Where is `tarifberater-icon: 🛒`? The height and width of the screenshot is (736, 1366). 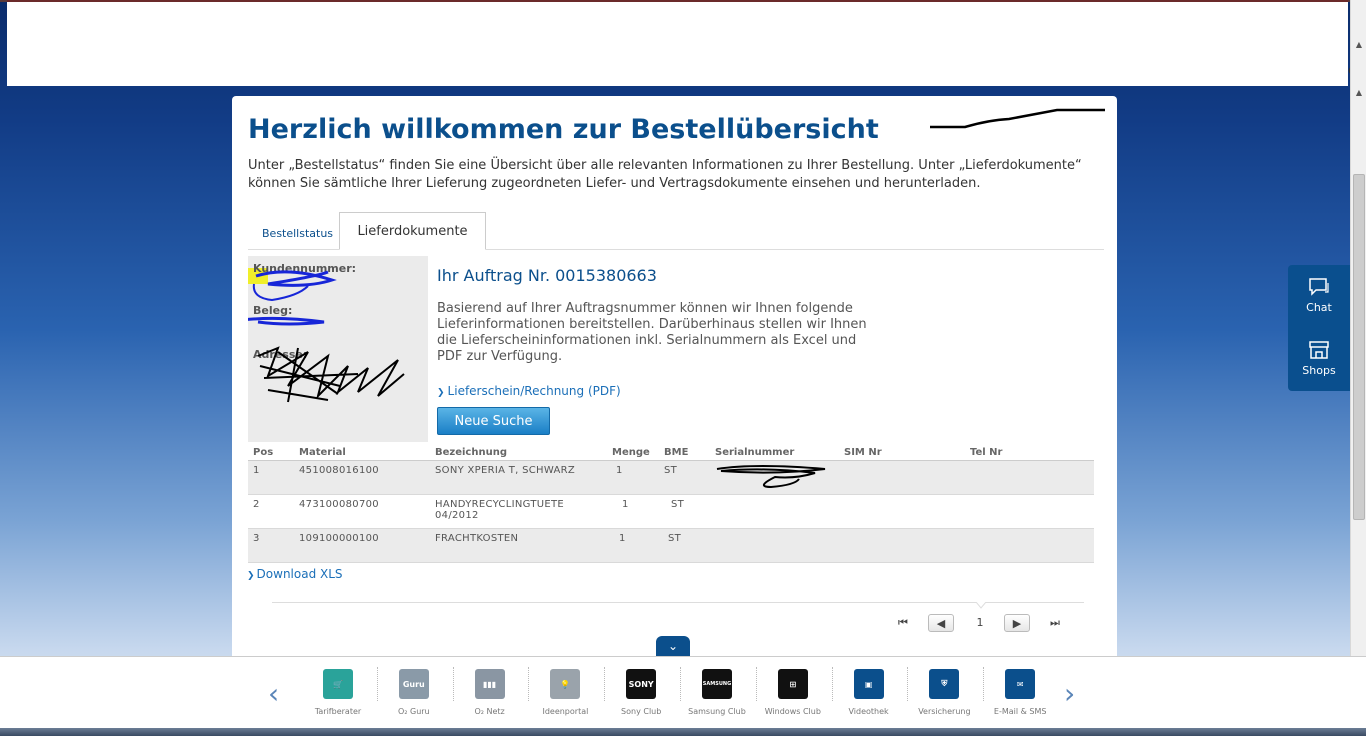
tarifberater-icon: 🛒 is located at coordinates (338, 684).